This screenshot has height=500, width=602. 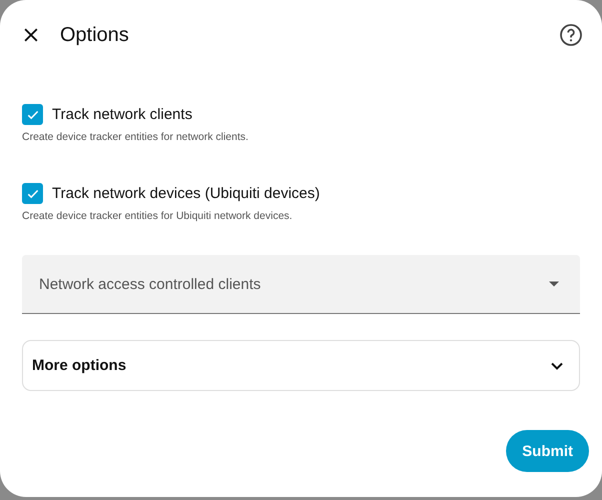 What do you see at coordinates (301, 284) in the screenshot?
I see `select-field: Network access controlled clients` at bounding box center [301, 284].